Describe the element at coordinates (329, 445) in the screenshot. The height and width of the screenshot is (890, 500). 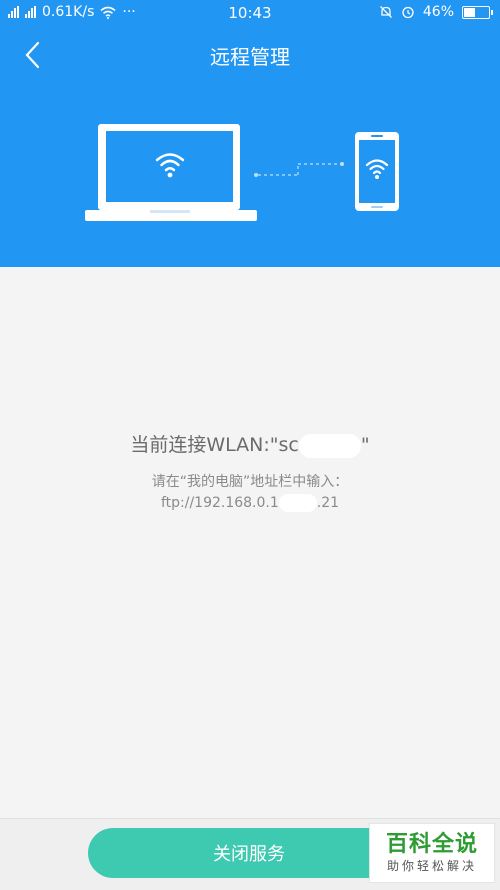
I see `redaction-mark` at that location.